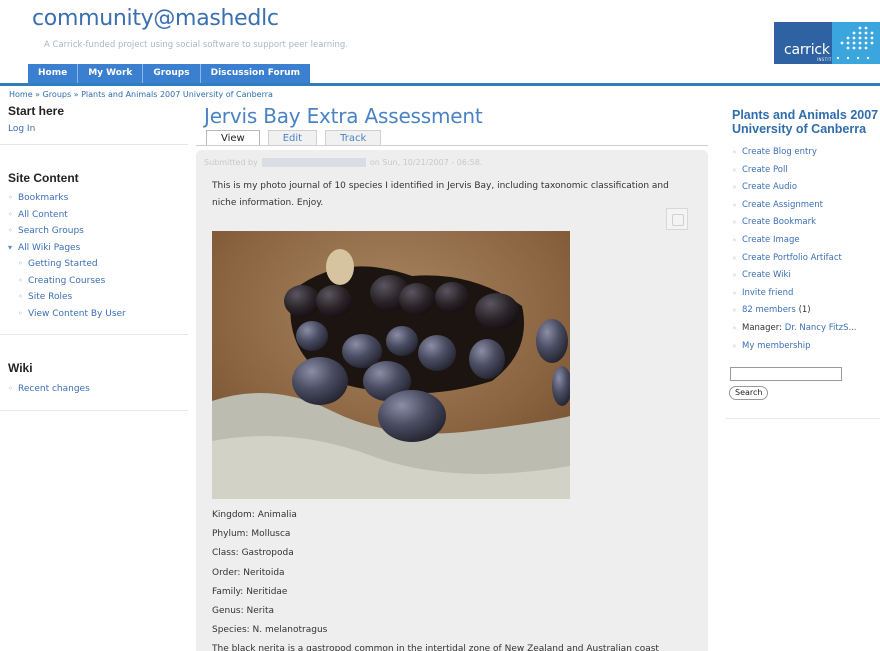 Image resolution: width=880 pixels, height=651 pixels. Describe the element at coordinates (803, 259) in the screenshot. I see `create-portfolio-artifact-link: Create Portfolio Artifact` at that location.